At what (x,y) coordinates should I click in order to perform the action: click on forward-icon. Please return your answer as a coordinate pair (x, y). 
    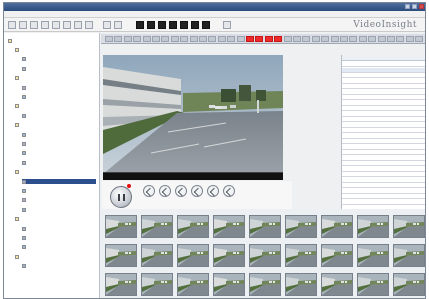
    Looking at the image, I should click on (34, 25).